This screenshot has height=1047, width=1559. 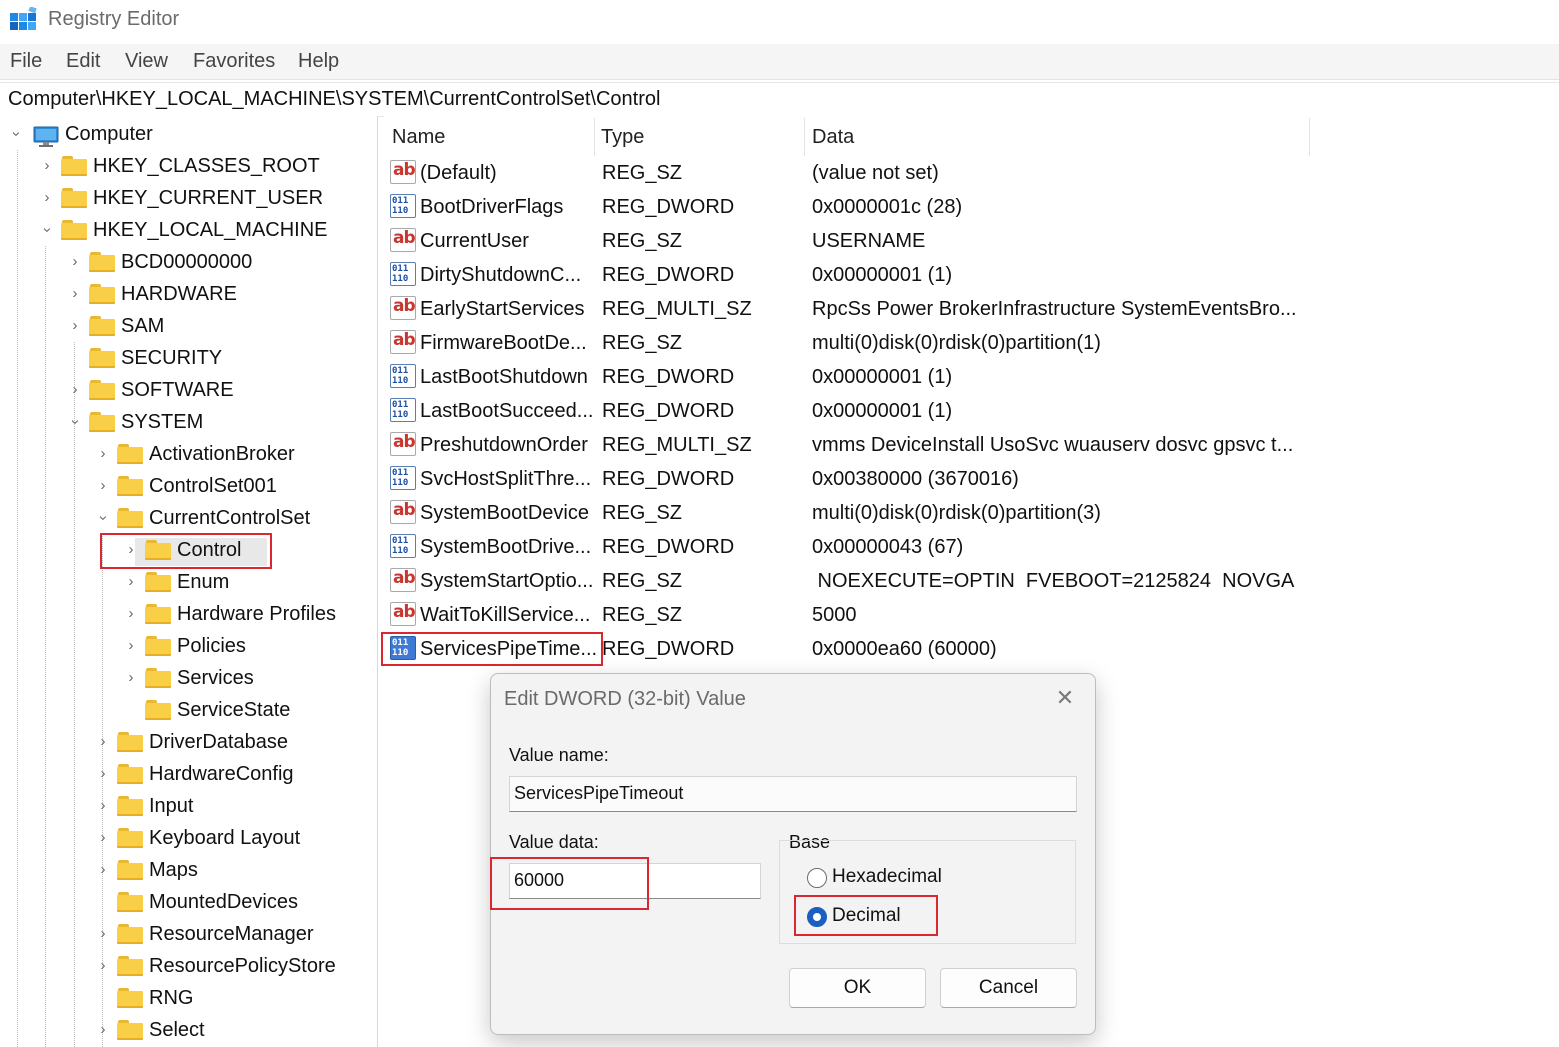 I want to click on tree-node-hkey-current-user: › HKEY_CURRENT_USER, so click(x=185, y=200).